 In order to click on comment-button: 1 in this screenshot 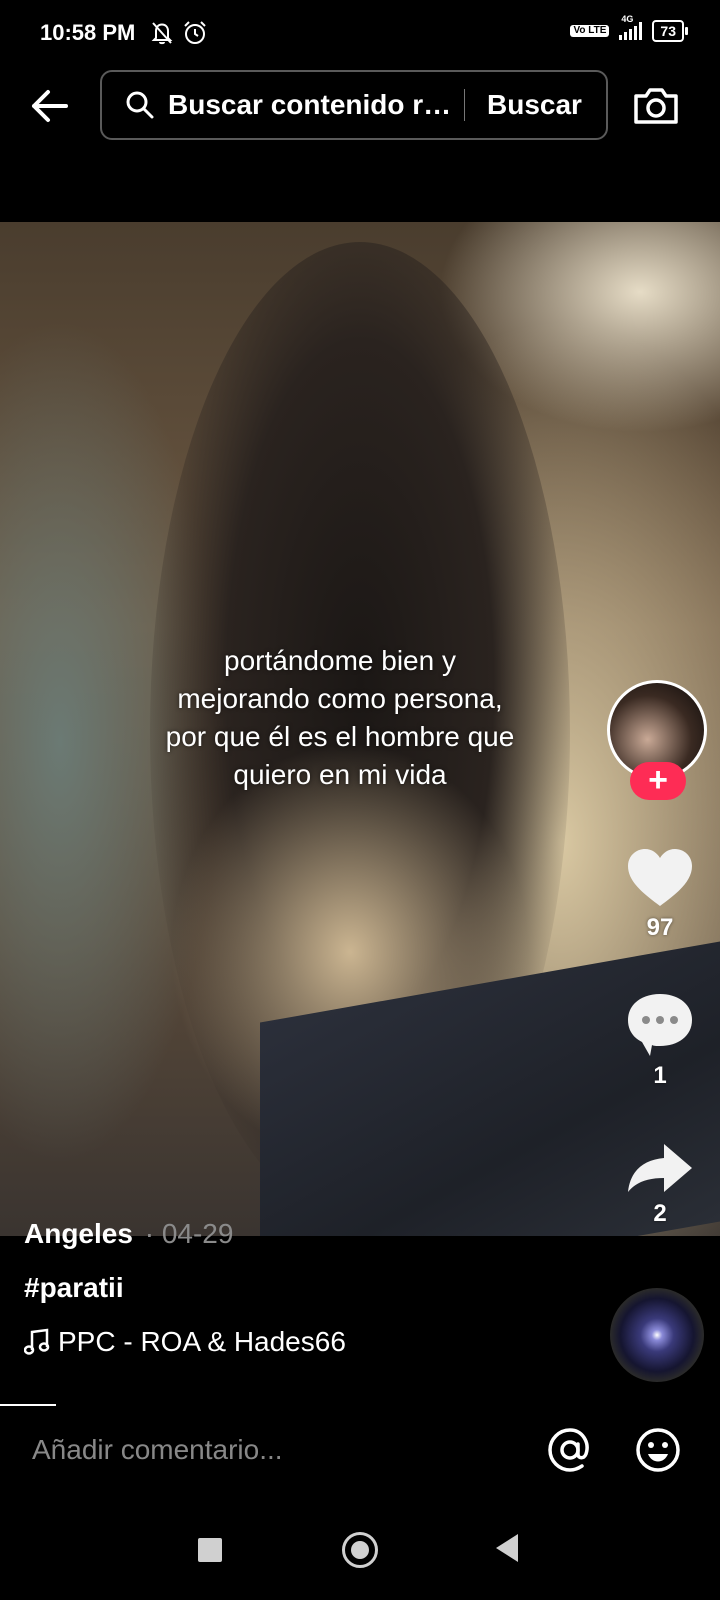, I will do `click(660, 1040)`.